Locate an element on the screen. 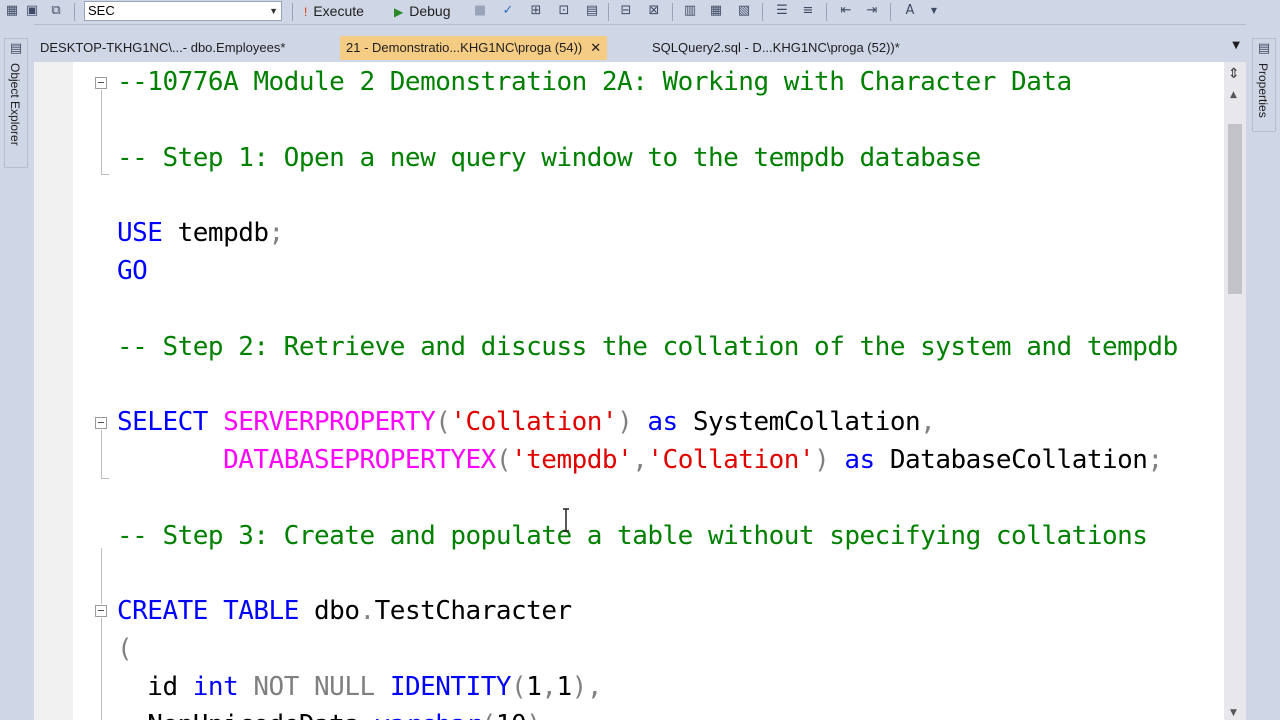 The height and width of the screenshot is (720, 1280). query-designer-icon: ⊡ is located at coordinates (564, 11).